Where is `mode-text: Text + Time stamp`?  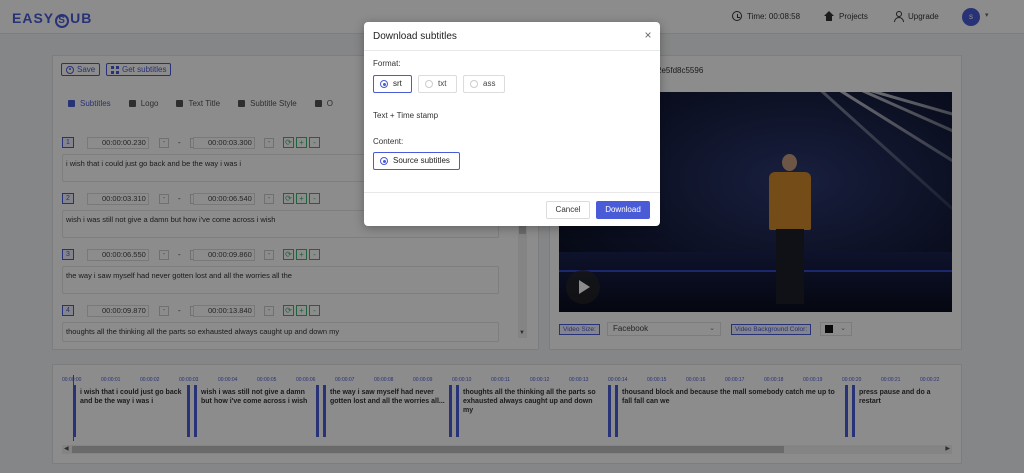 mode-text: Text + Time stamp is located at coordinates (406, 115).